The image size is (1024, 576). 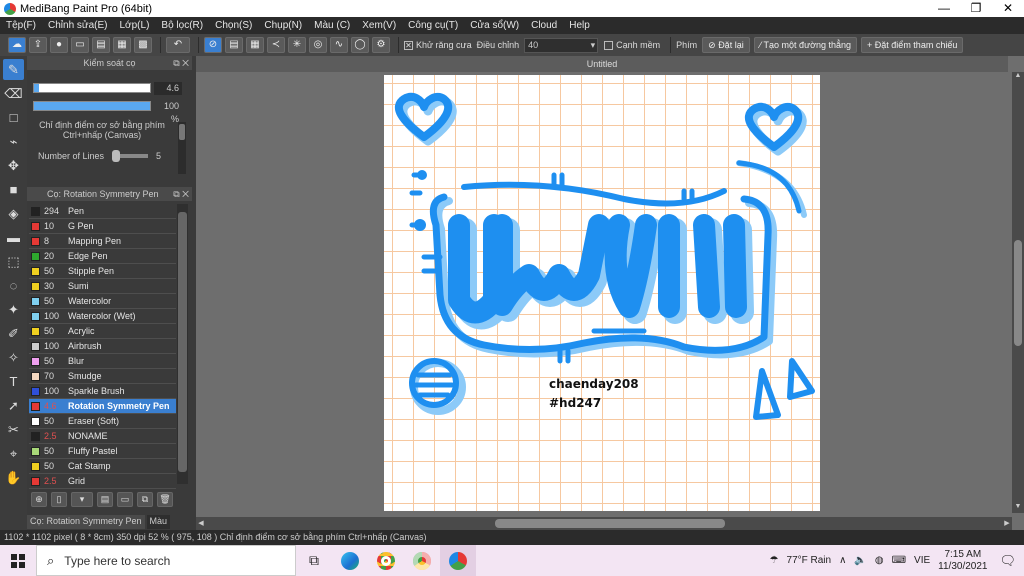 I want to click on brush-row: 4.6 Rotation Symmetry Pen, so click(x=102, y=406).